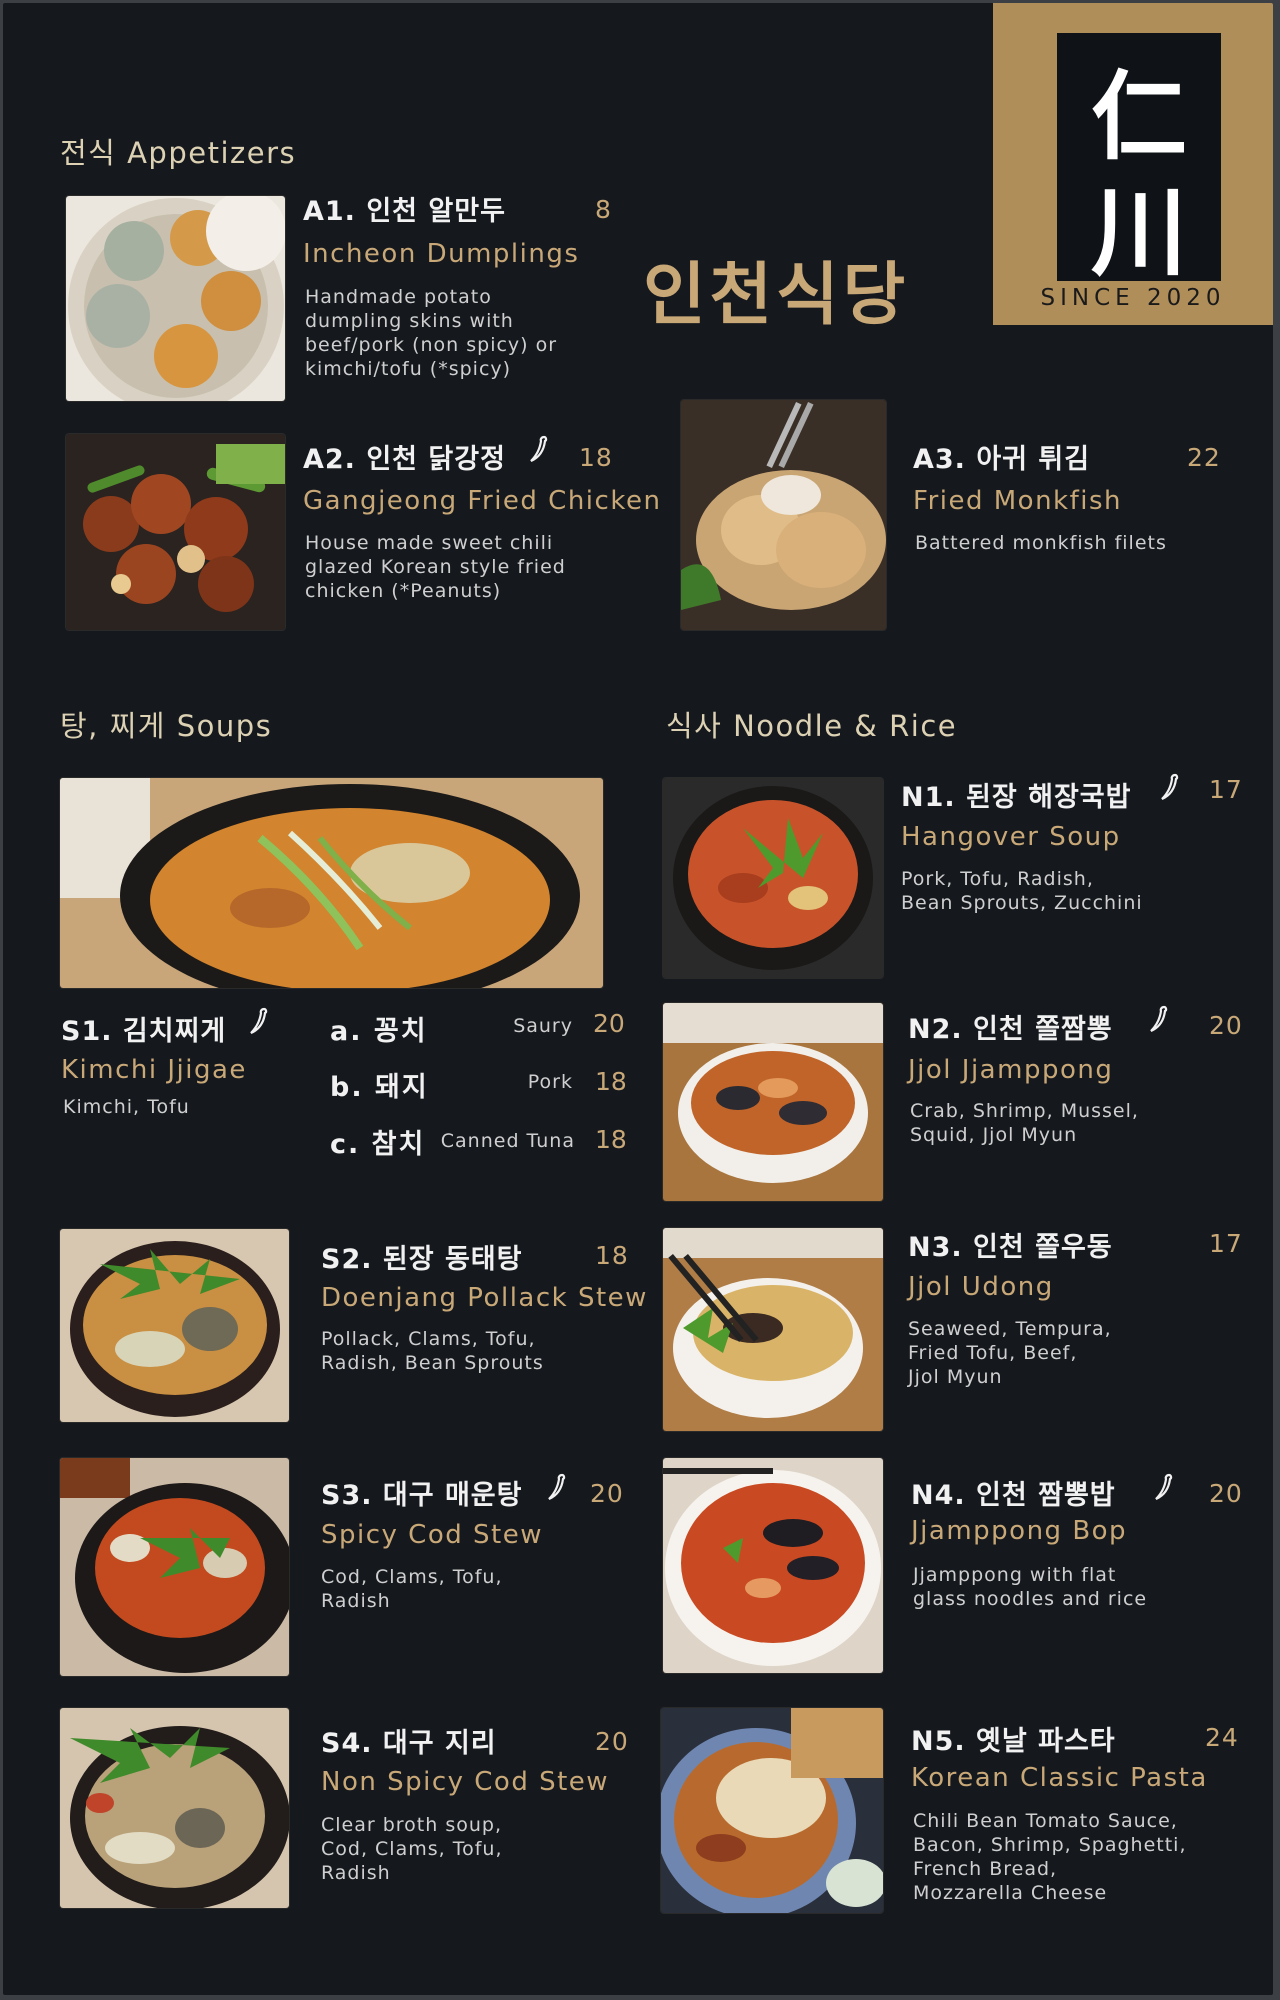 Image resolution: width=1280 pixels, height=2000 pixels. I want to click on section-title-noodles: 식사 Noodle & Rice, so click(812, 726).